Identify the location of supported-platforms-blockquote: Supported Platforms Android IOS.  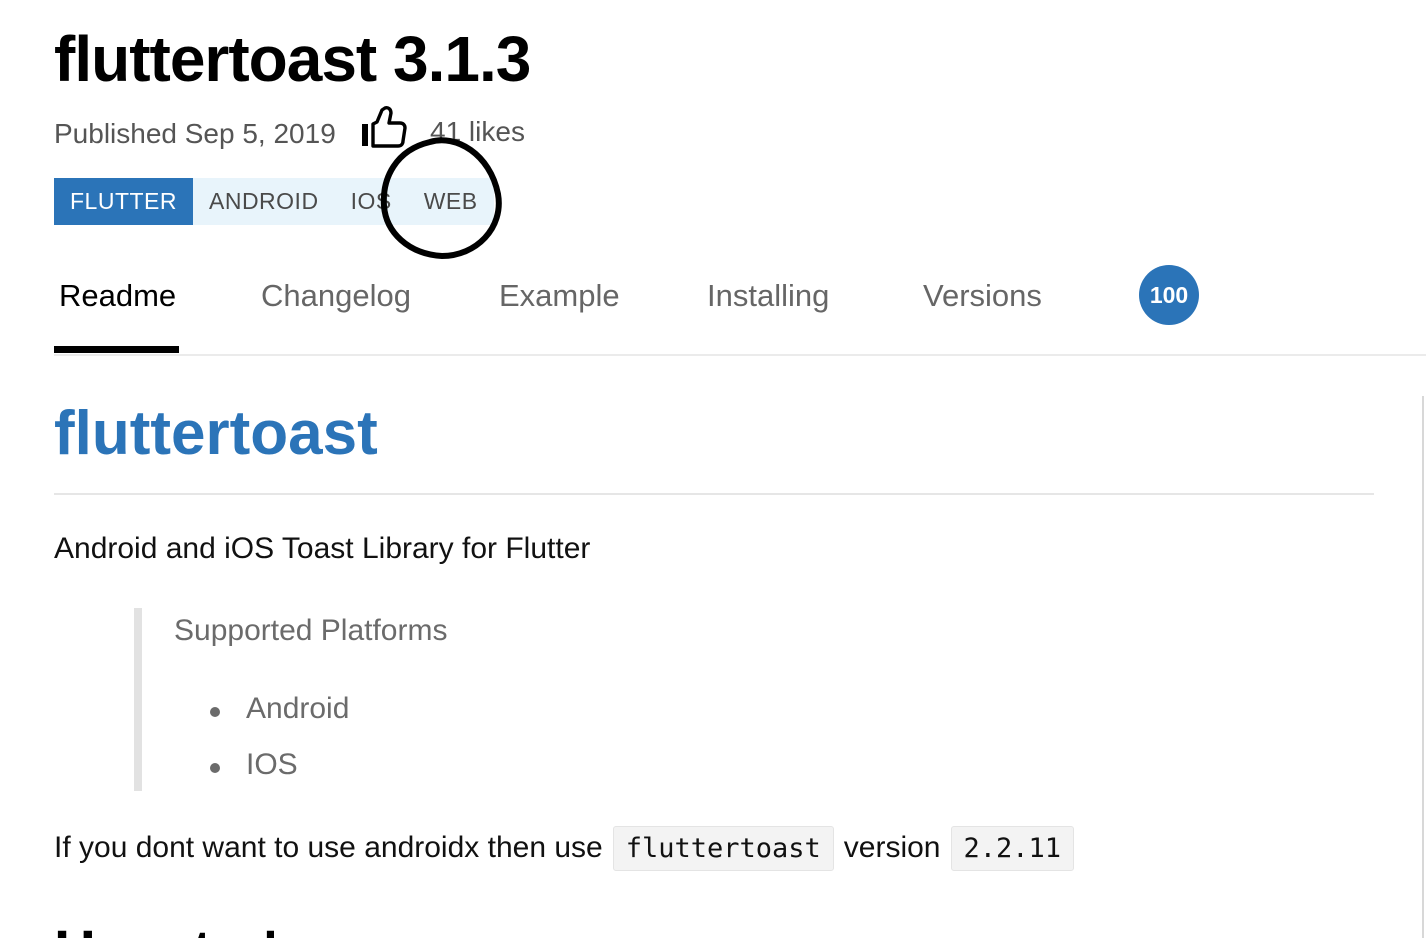
(588, 699).